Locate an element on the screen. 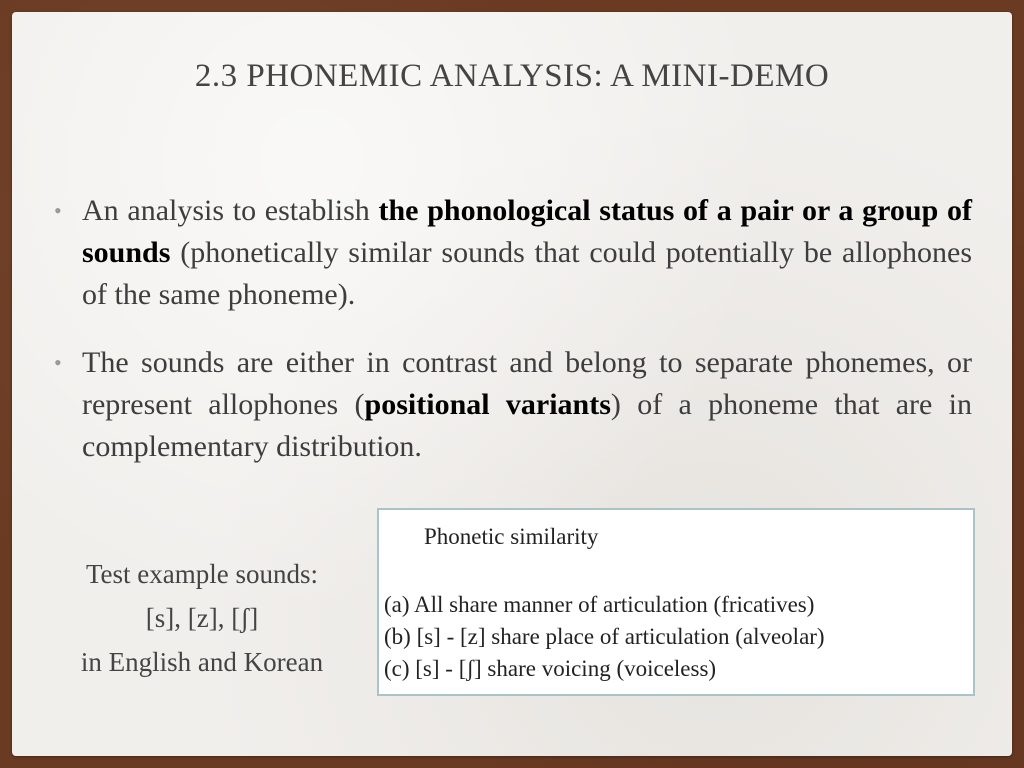  test-example-sounds: [s], [z], [ʃ] is located at coordinates (202, 618).